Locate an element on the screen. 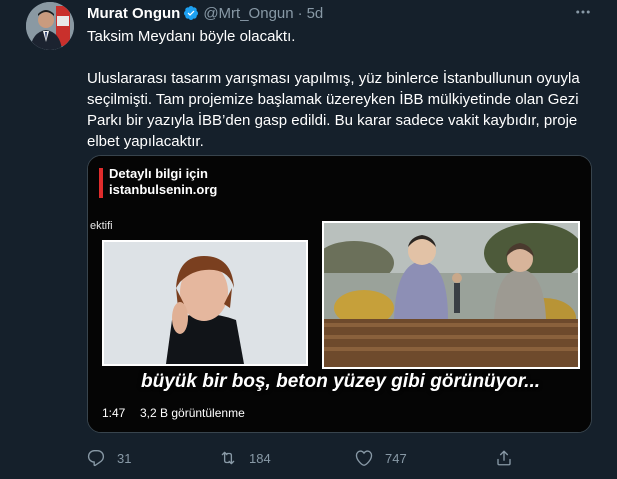 The height and width of the screenshot is (479, 617). reply-button: 31 is located at coordinates (109, 458).